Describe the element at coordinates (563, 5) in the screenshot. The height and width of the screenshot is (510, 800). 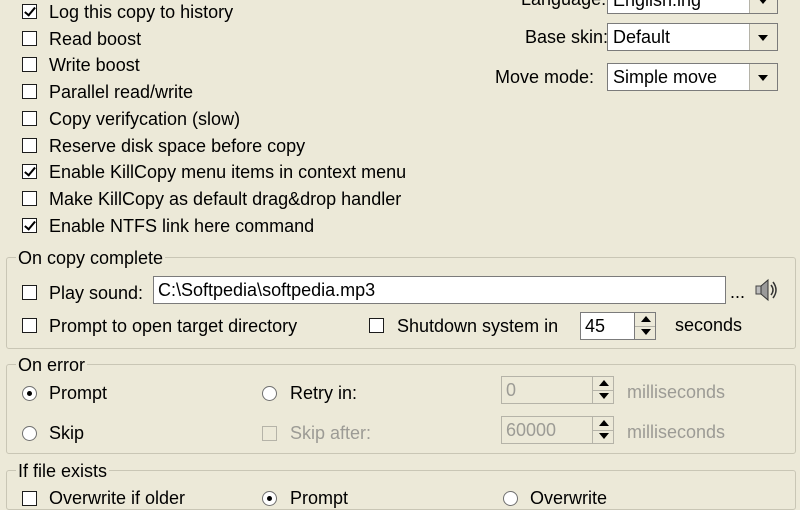
I see `language-label: Language:` at that location.